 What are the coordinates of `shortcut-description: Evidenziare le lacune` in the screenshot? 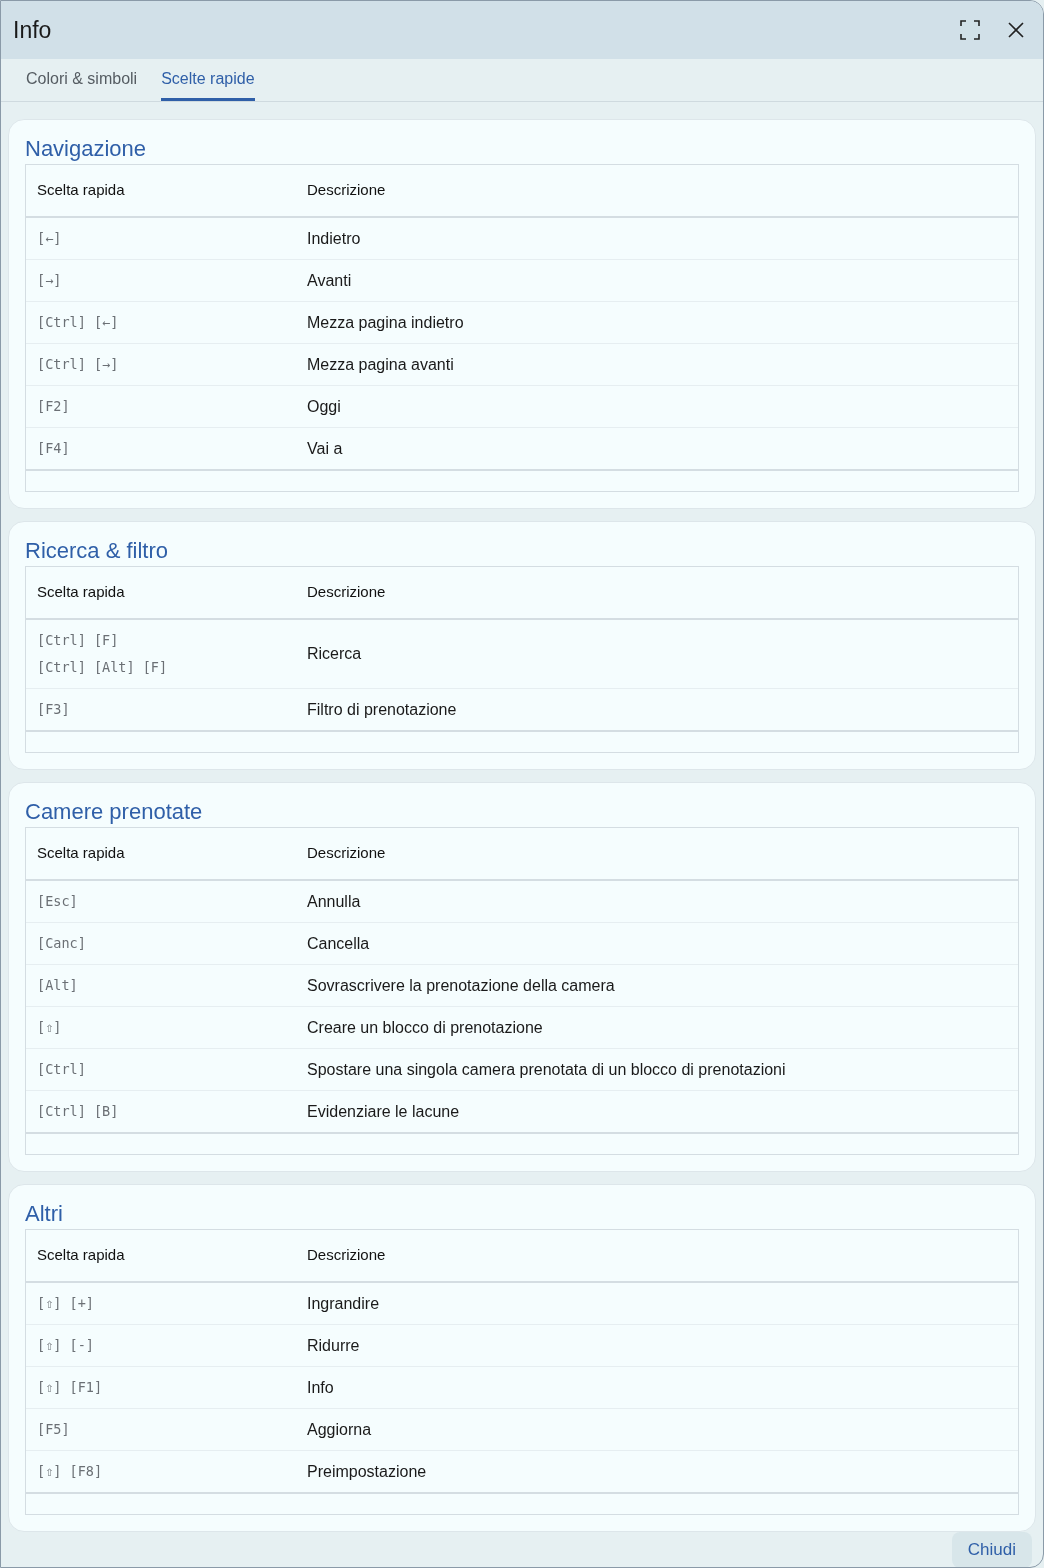 It's located at (383, 1111).